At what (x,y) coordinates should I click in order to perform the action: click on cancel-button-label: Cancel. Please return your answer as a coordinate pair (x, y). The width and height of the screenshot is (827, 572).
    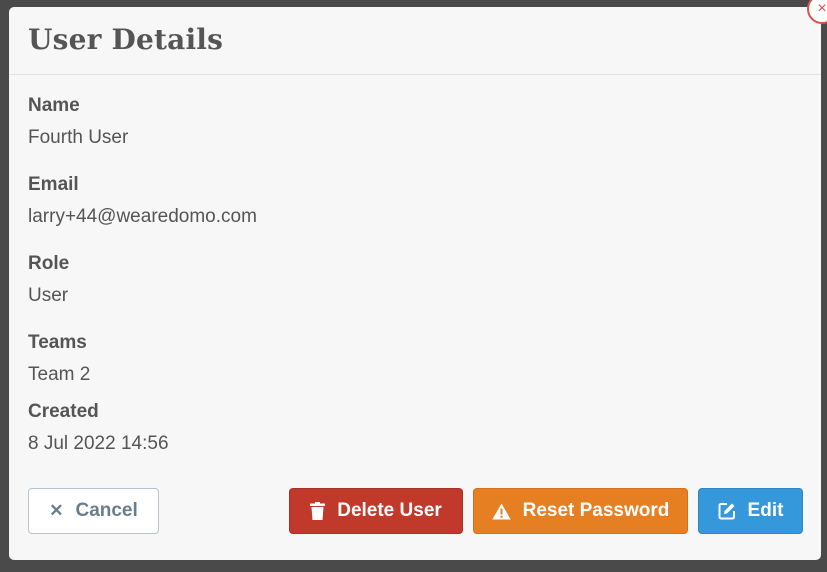
    Looking at the image, I should click on (106, 510).